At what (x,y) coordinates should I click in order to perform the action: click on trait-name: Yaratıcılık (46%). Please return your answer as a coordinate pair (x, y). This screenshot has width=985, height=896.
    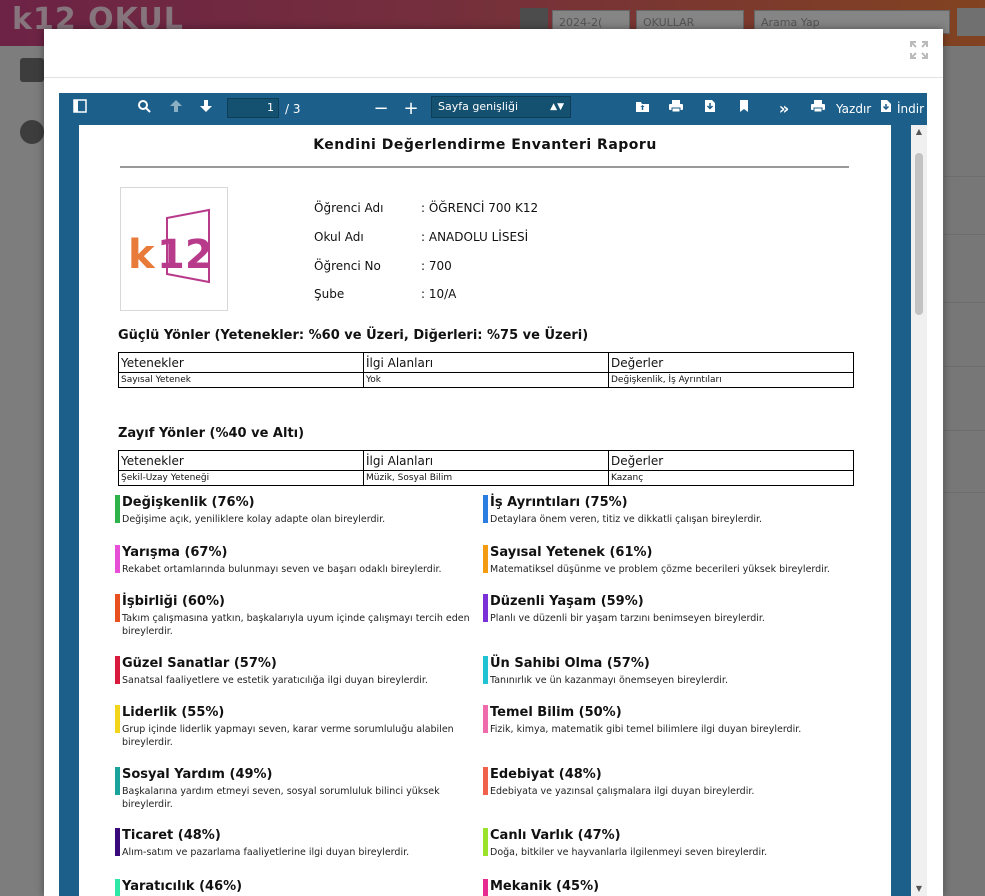
    Looking at the image, I should click on (182, 886).